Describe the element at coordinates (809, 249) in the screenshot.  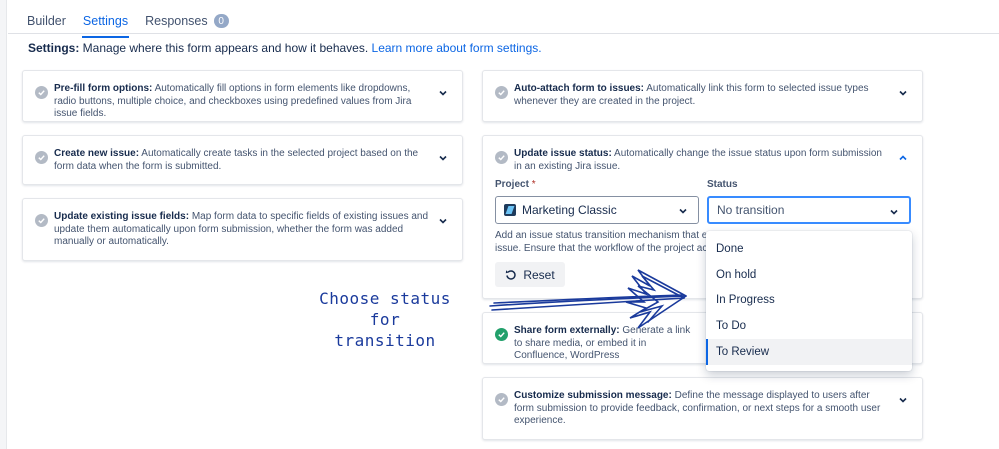
I see `status-option-done: Done` at that location.